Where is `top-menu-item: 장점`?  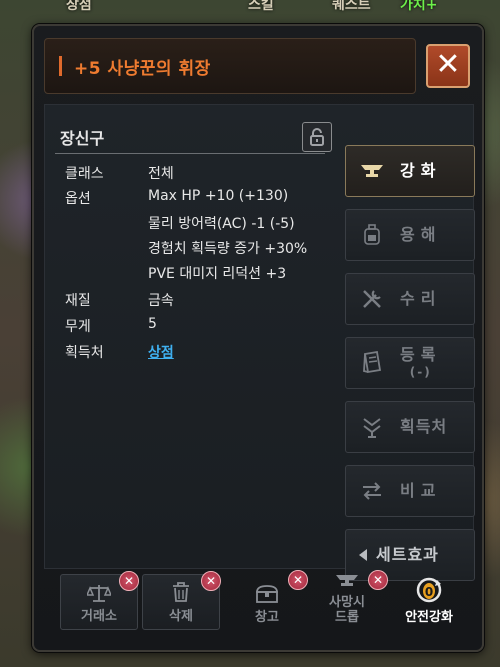 top-menu-item: 장점 is located at coordinates (79, 7).